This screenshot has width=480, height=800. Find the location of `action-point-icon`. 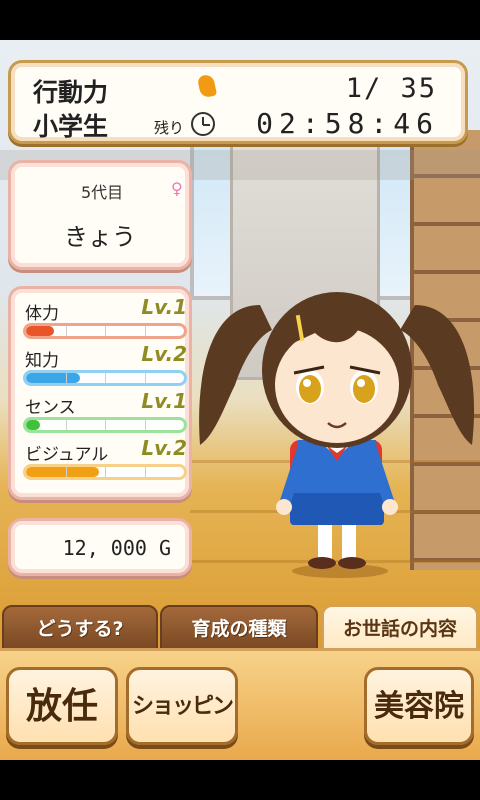

action-point-icon is located at coordinates (207, 86).